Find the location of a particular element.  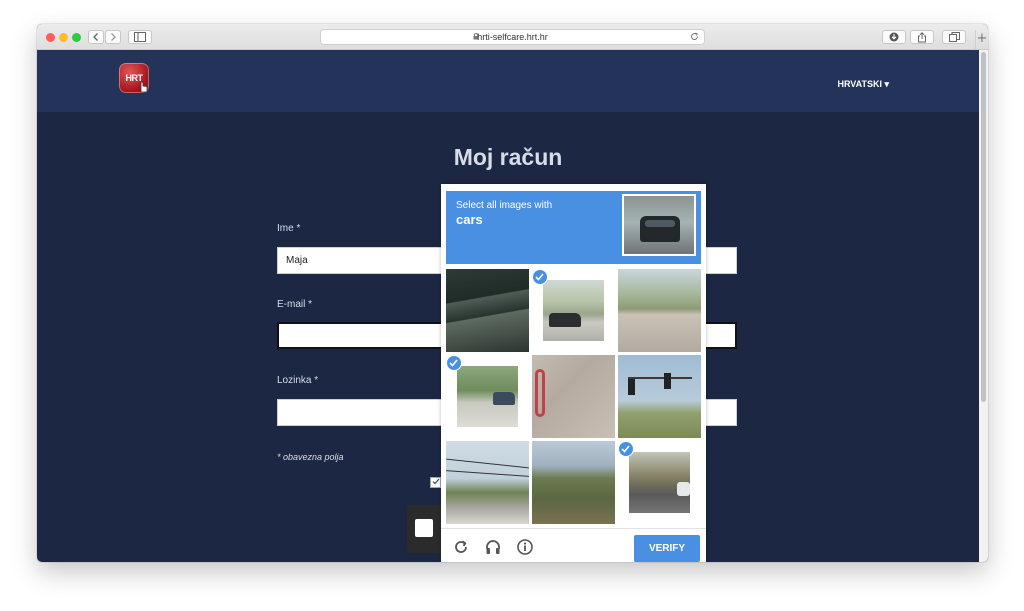

tile-image-overpass is located at coordinates (487, 310).